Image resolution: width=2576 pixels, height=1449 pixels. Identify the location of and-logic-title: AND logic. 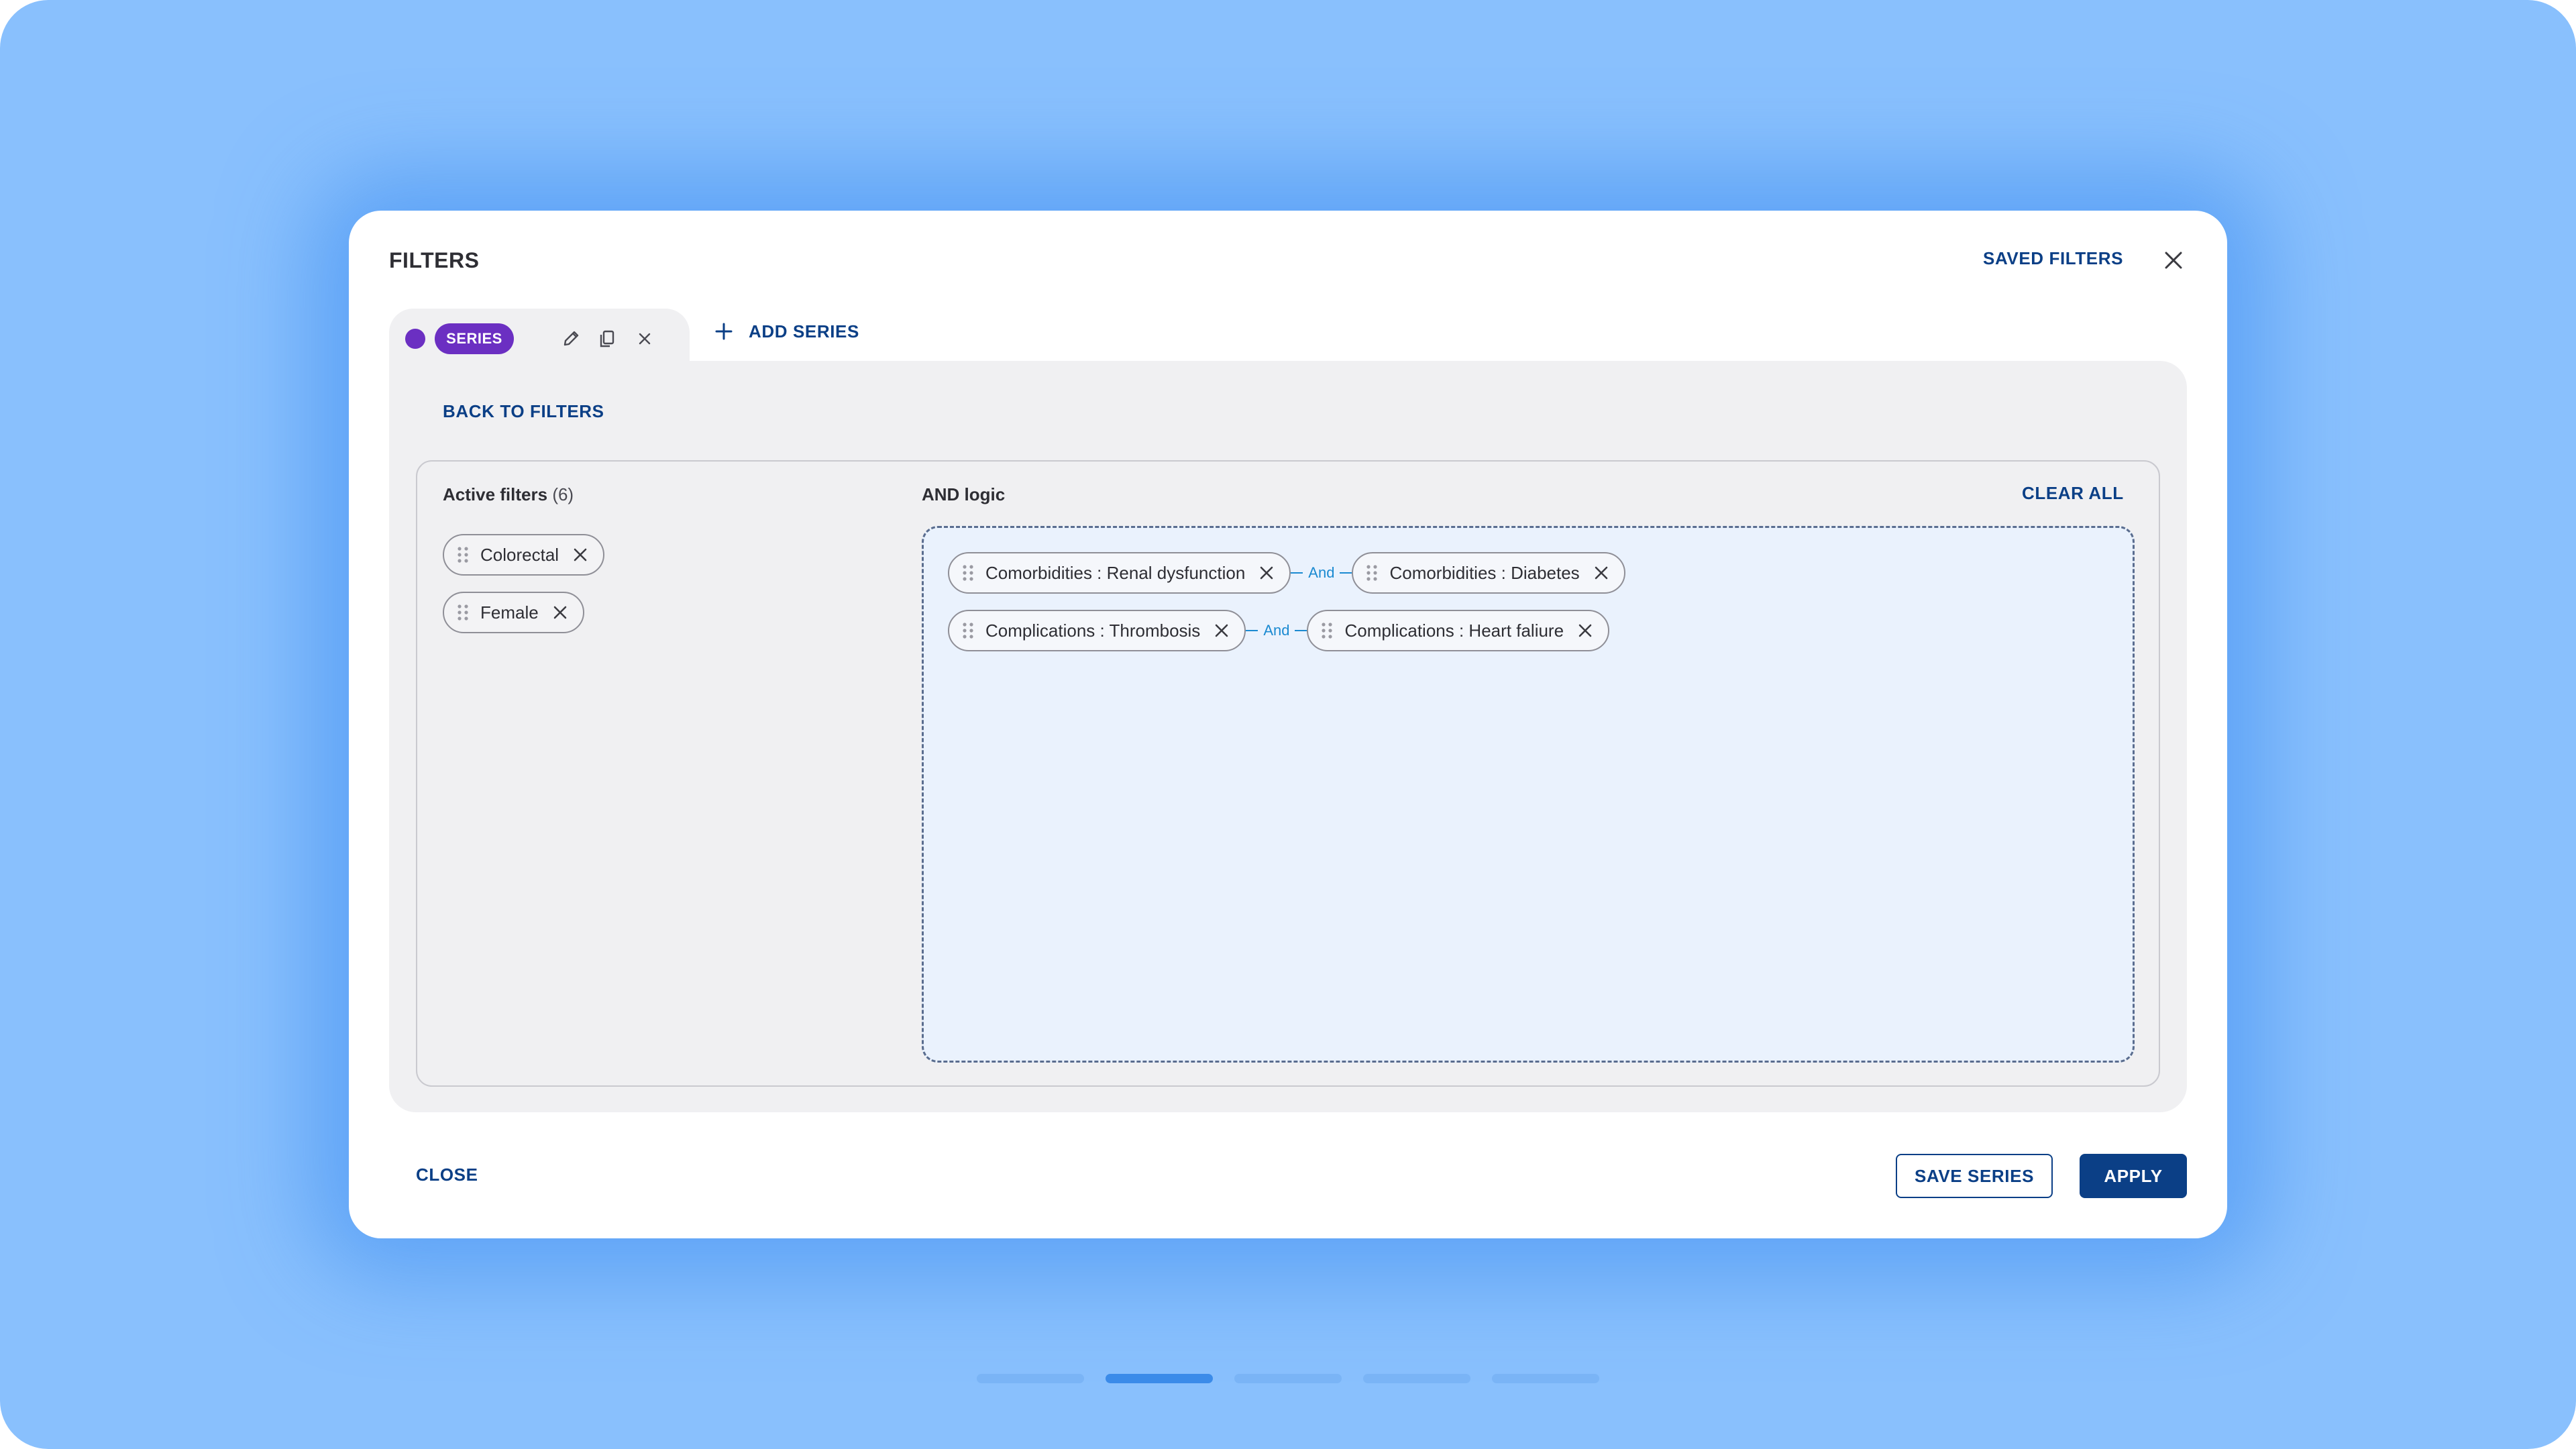
(964, 494).